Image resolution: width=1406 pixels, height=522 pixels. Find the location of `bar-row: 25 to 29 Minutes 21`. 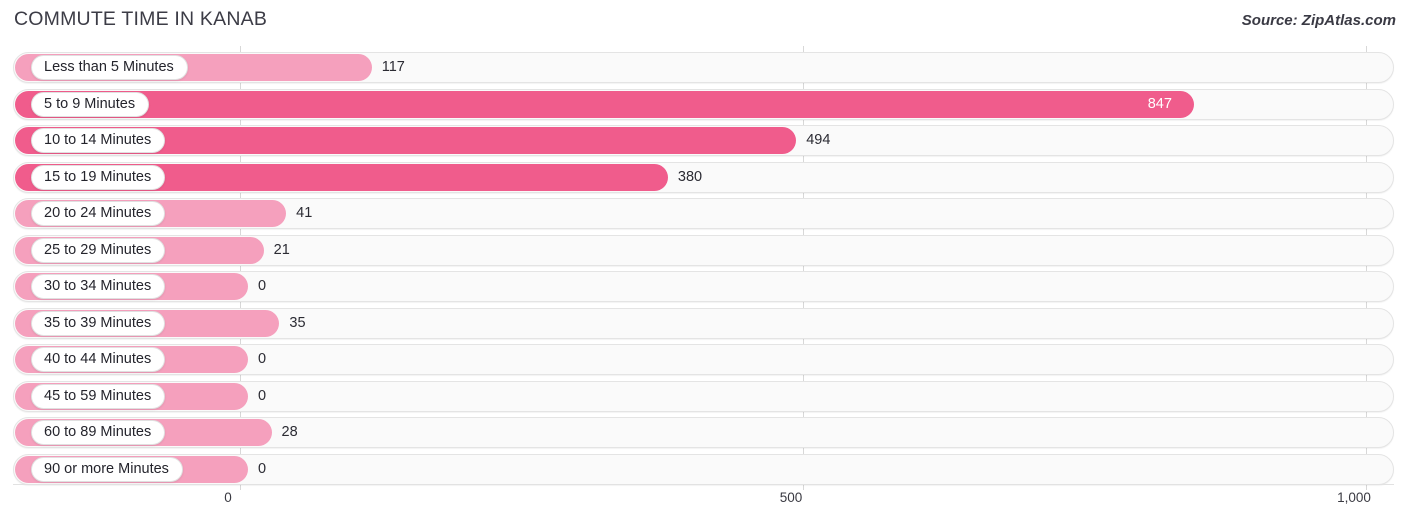

bar-row: 25 to 29 Minutes 21 is located at coordinates (703, 250).